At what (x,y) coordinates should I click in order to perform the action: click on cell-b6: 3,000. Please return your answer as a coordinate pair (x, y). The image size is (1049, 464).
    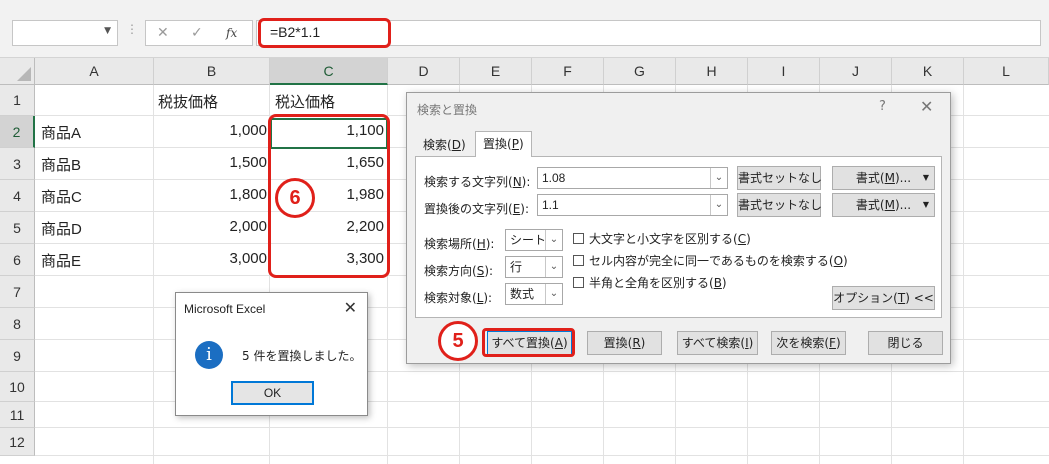
    Looking at the image, I should click on (210, 258).